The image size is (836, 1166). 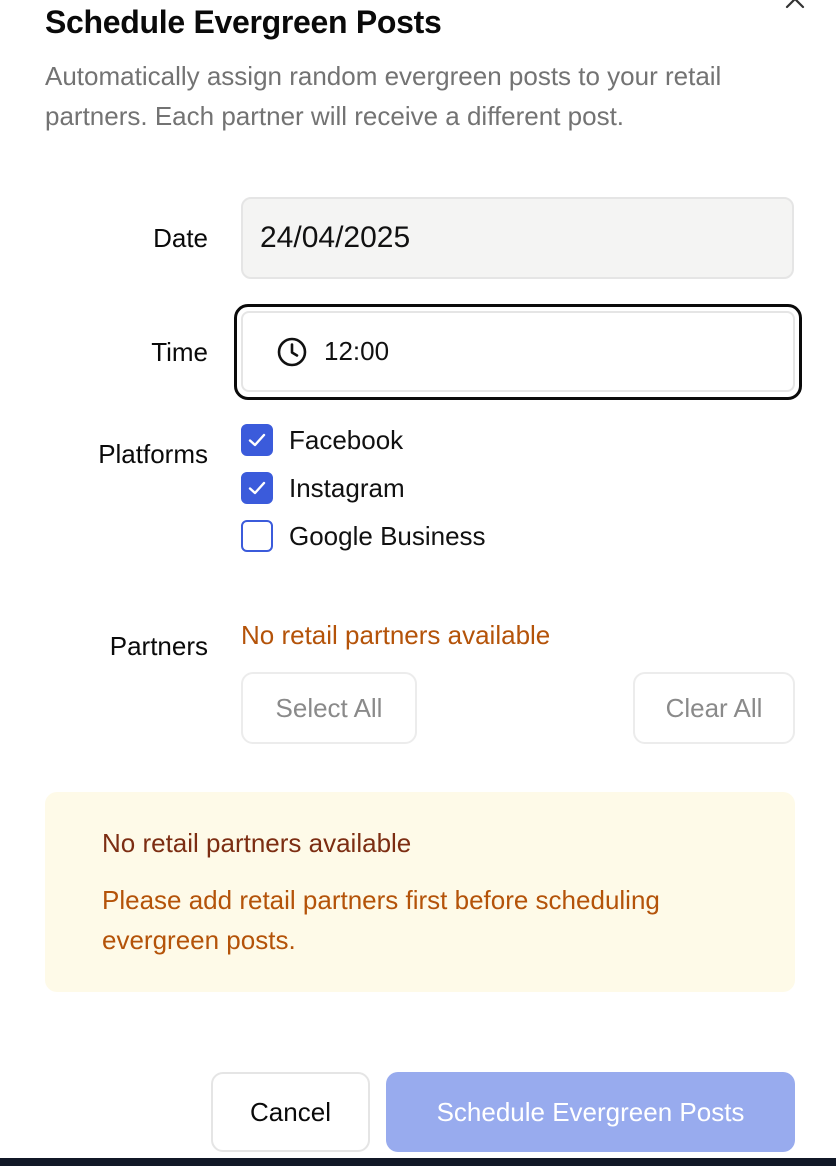 What do you see at coordinates (292, 352) in the screenshot?
I see `clock-icon` at bounding box center [292, 352].